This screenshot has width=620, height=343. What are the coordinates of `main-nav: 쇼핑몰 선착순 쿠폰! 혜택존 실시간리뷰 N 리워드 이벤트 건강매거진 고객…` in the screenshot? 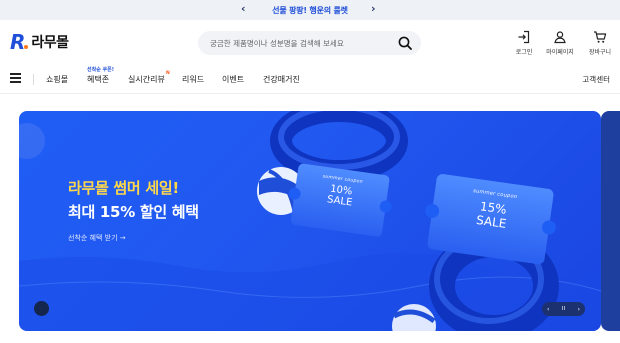 It's located at (310, 80).